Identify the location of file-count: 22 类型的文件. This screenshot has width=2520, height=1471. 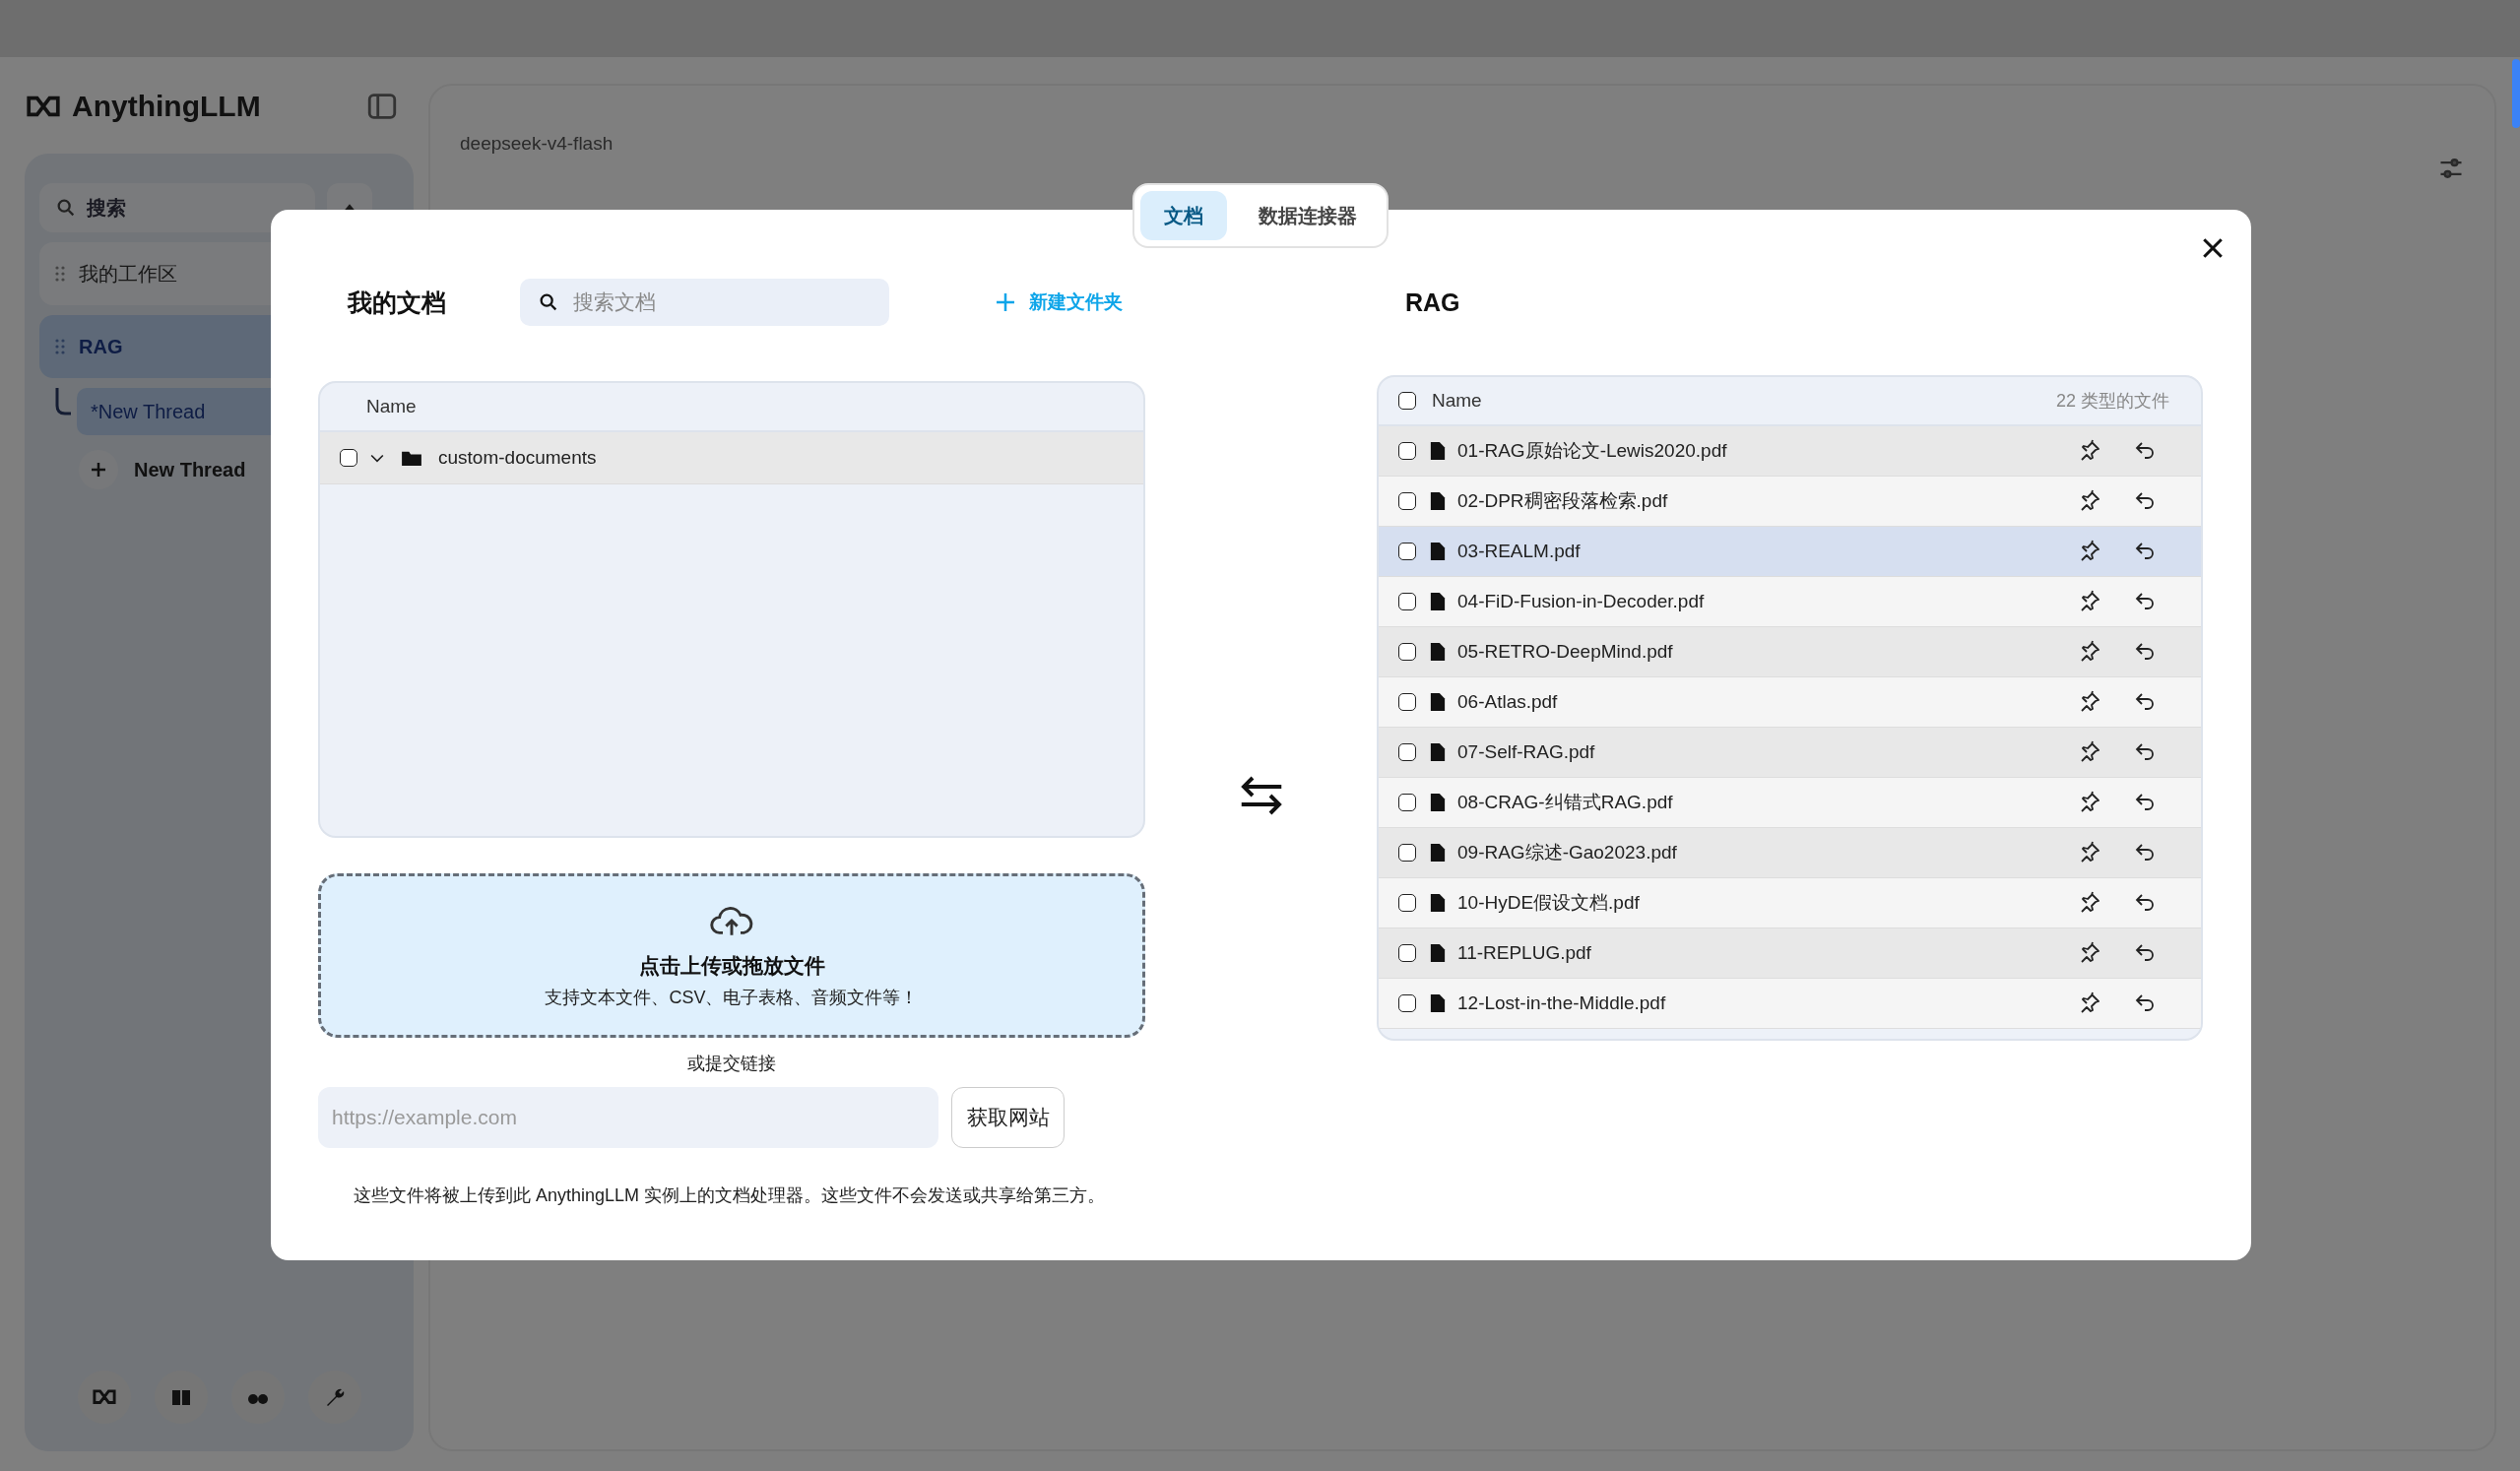
(2112, 401).